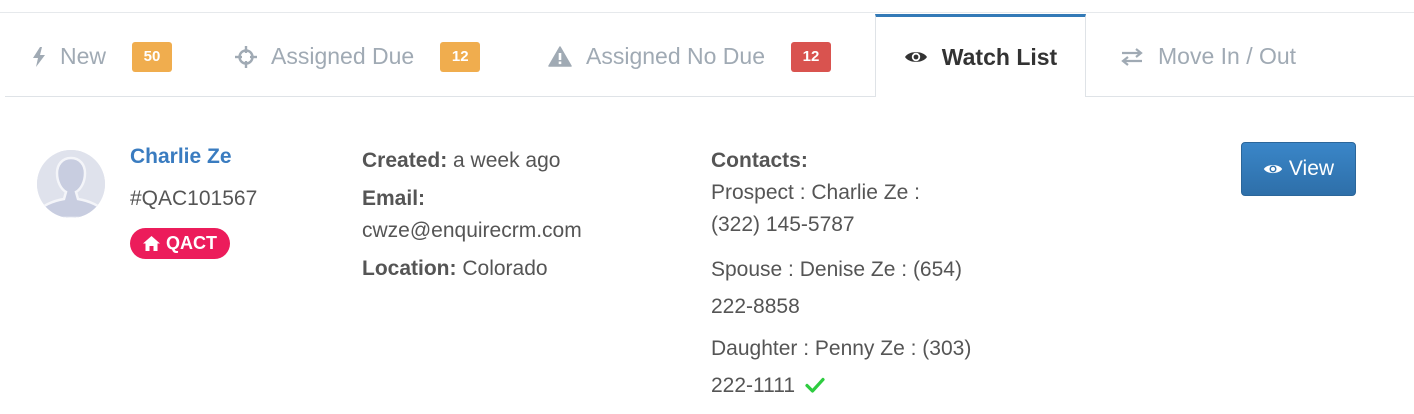 Image resolution: width=1414 pixels, height=414 pixels. I want to click on email-value: cwze@enquirecrm.com, so click(472, 230).